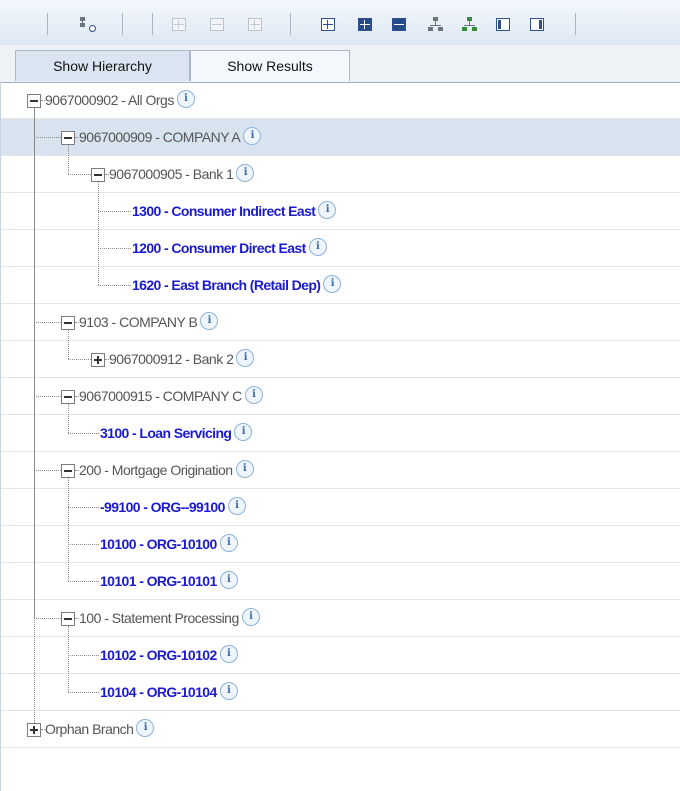 The width and height of the screenshot is (680, 791). Describe the element at coordinates (171, 396) in the screenshot. I see `tree-node-org-label: 9067000915 - COMPANY Ci` at that location.